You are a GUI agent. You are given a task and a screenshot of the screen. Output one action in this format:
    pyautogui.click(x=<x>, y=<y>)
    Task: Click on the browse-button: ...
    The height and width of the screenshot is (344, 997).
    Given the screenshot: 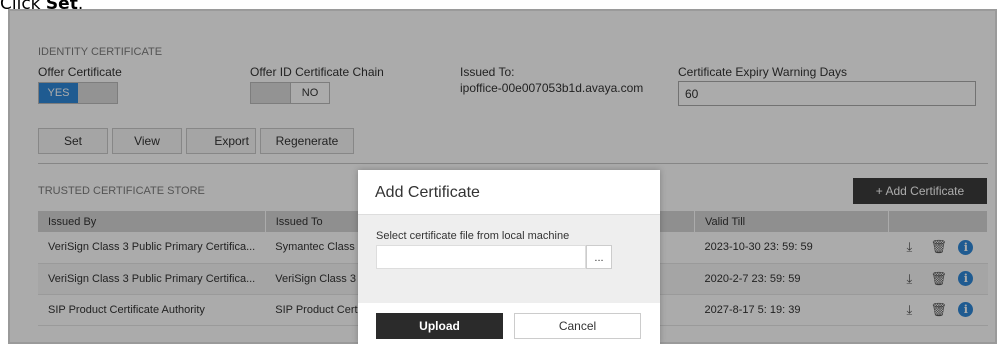 What is the action you would take?
    pyautogui.click(x=599, y=257)
    